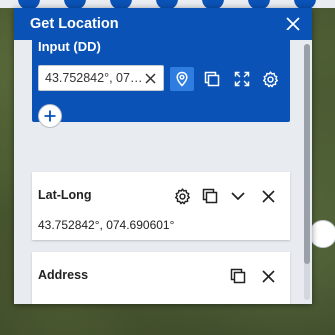 This screenshot has width=335, height=335. Describe the element at coordinates (238, 196) in the screenshot. I see `chevron-down-icon` at that location.